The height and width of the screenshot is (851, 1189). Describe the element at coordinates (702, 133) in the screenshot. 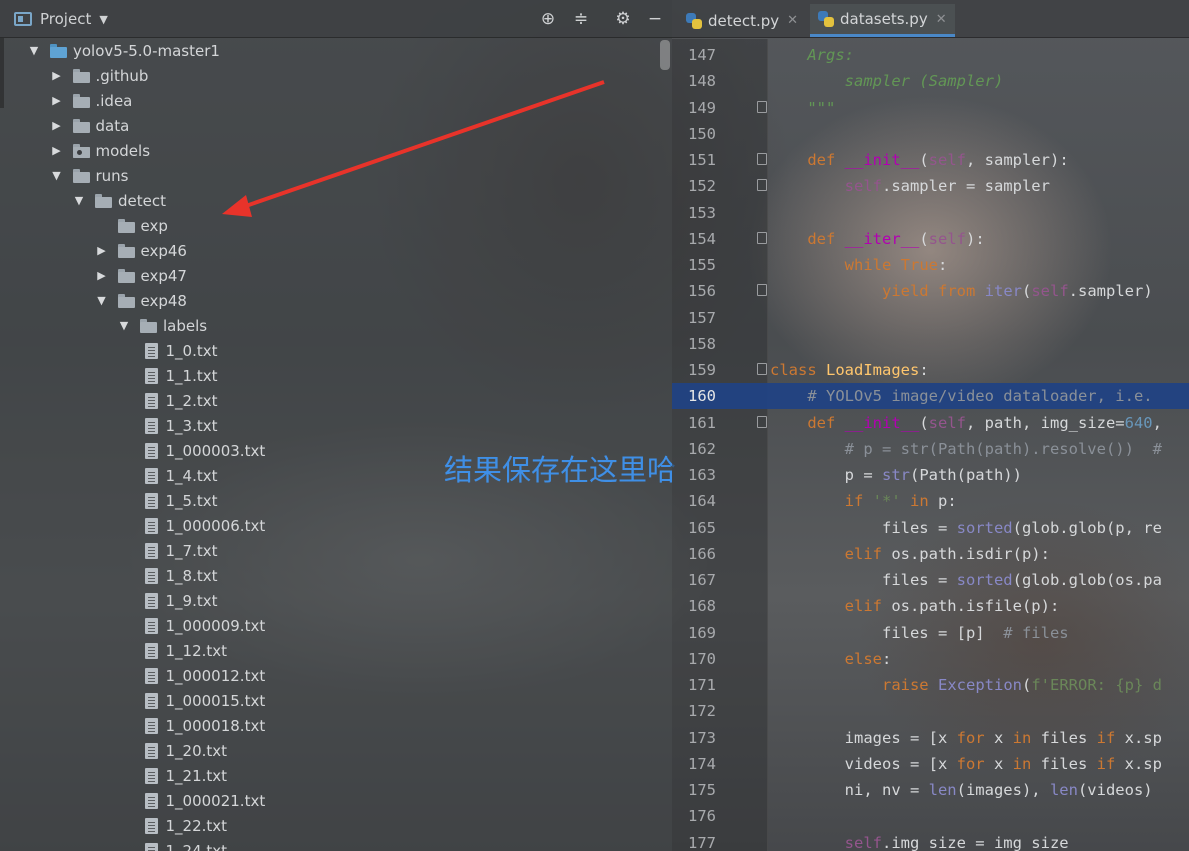

I see `line-number: 150` at that location.